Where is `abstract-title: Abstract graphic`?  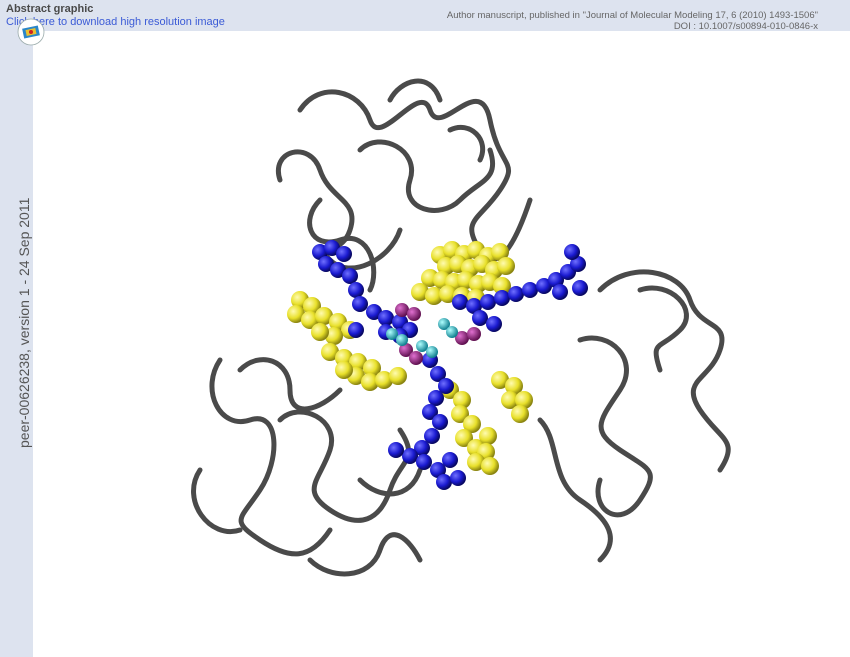
abstract-title: Abstract graphic is located at coordinates (50, 9).